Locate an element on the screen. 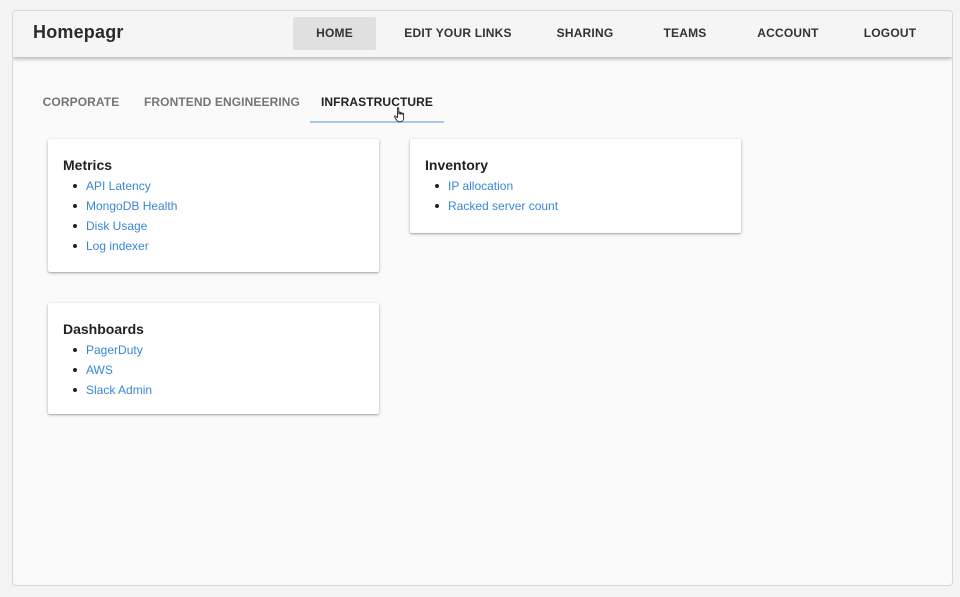 Image resolution: width=960 pixels, height=597 pixels. card-title: Dashboards is located at coordinates (103, 329).